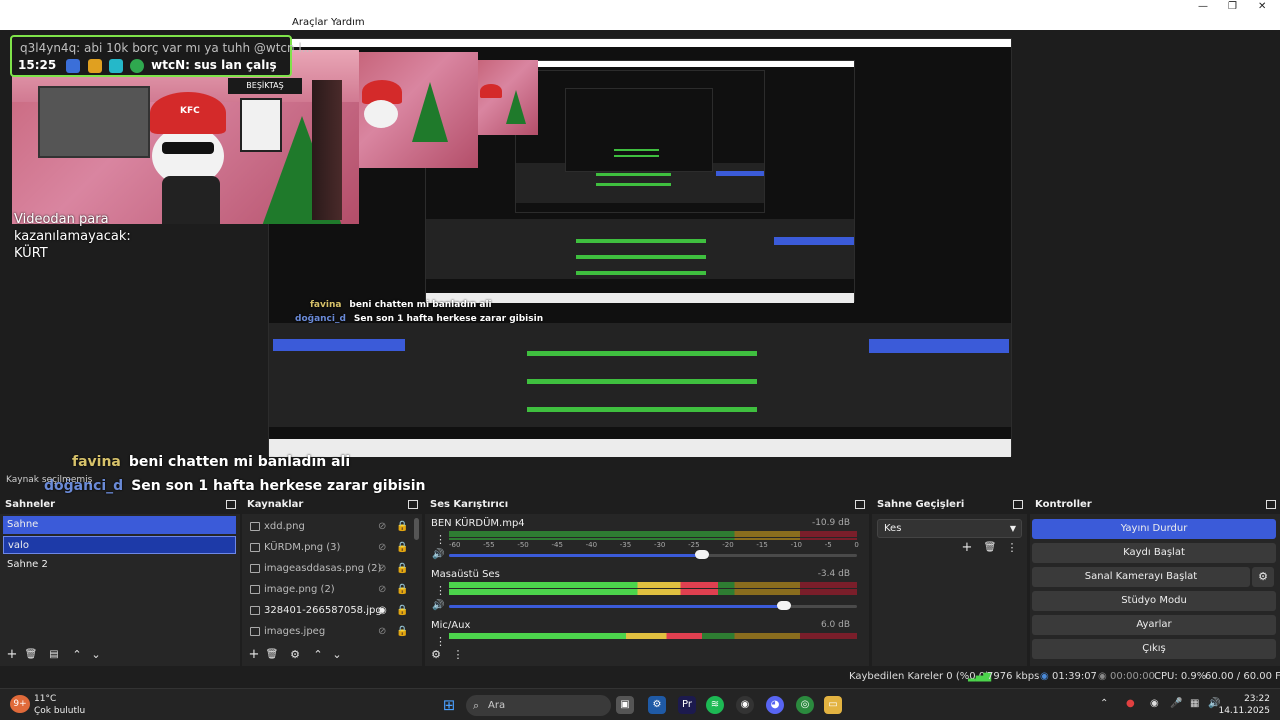 The image size is (1280, 720). What do you see at coordinates (653, 534) in the screenshot?
I see `level-meter` at bounding box center [653, 534].